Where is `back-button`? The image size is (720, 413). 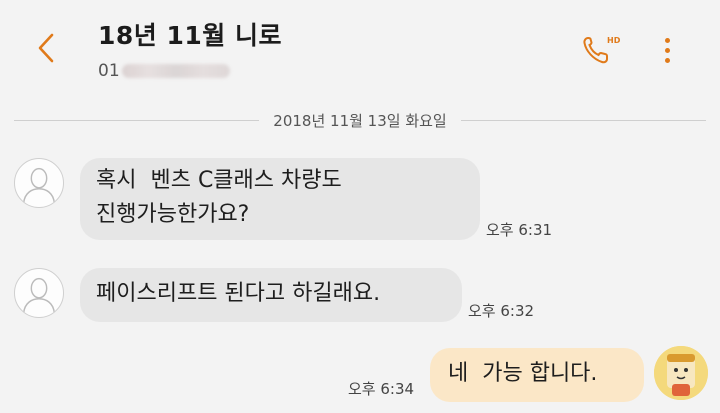 back-button is located at coordinates (46, 48).